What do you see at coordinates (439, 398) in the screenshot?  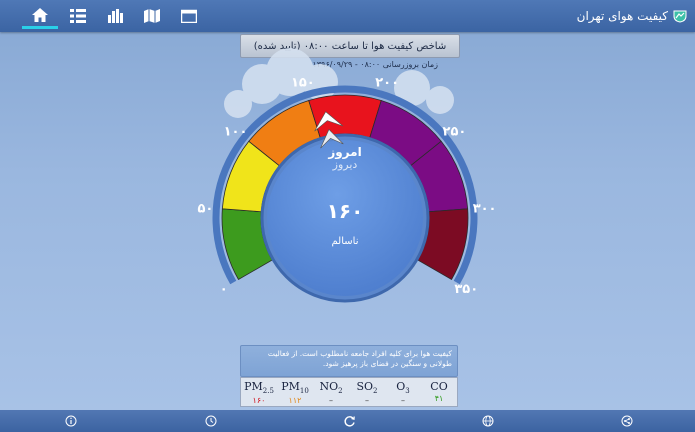 I see `pollutant-value: ۴۱` at bounding box center [439, 398].